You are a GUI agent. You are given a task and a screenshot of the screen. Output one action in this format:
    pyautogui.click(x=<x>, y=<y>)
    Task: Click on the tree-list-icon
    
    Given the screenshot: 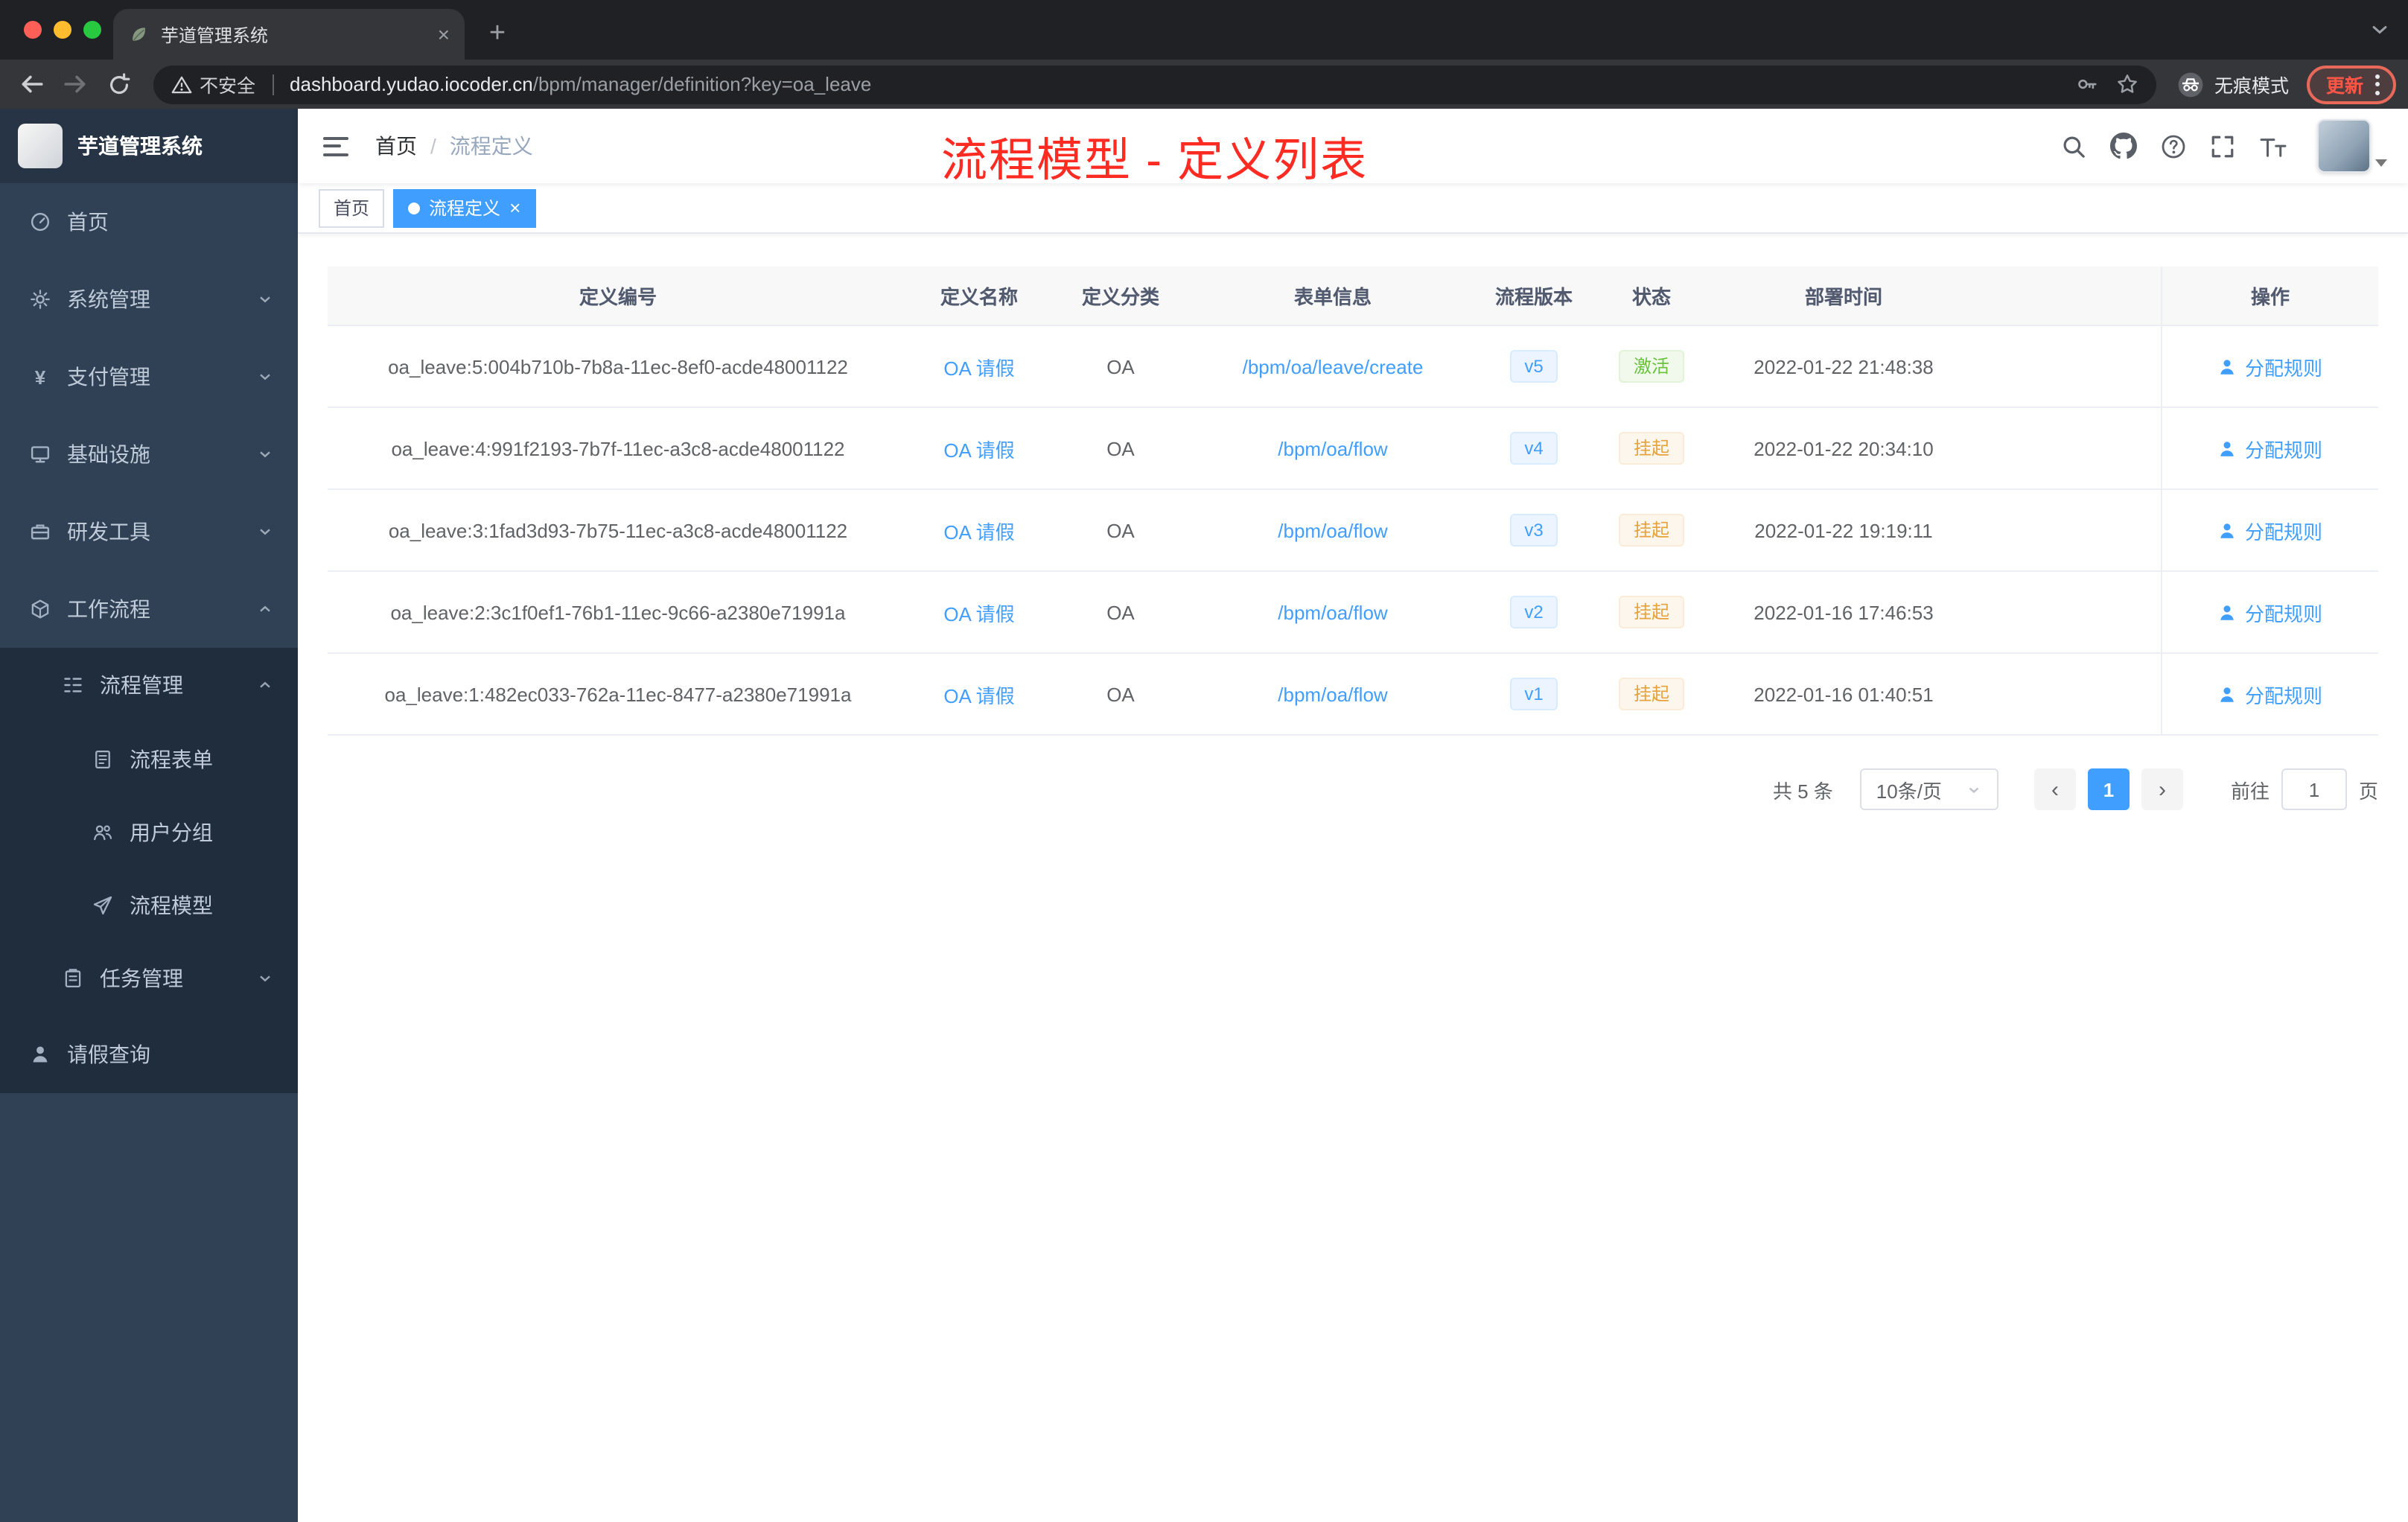 What is the action you would take?
    pyautogui.click(x=73, y=685)
    